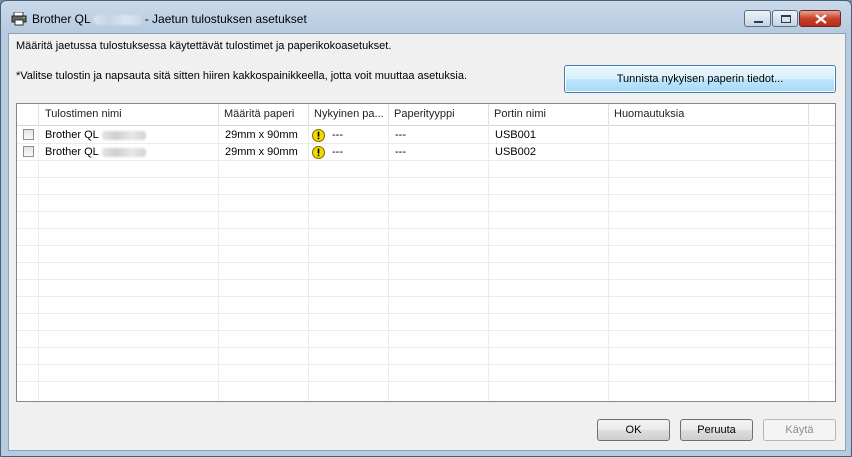 The height and width of the screenshot is (457, 852). What do you see at coordinates (264, 114) in the screenshot?
I see `column-paper: Määritä paperi` at bounding box center [264, 114].